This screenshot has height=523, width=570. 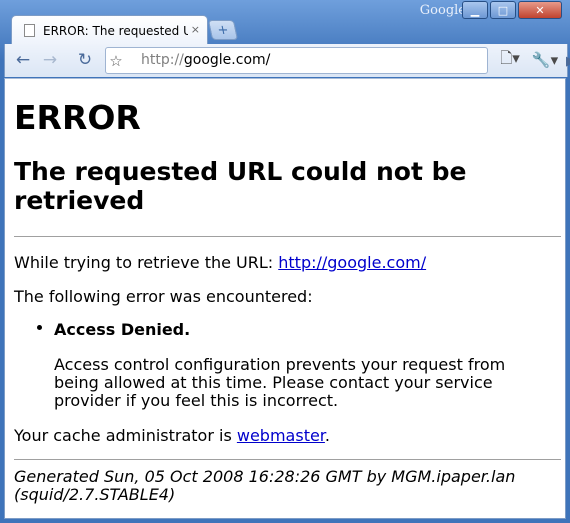 What do you see at coordinates (77, 117) in the screenshot?
I see `page-title: ERROR` at bounding box center [77, 117].